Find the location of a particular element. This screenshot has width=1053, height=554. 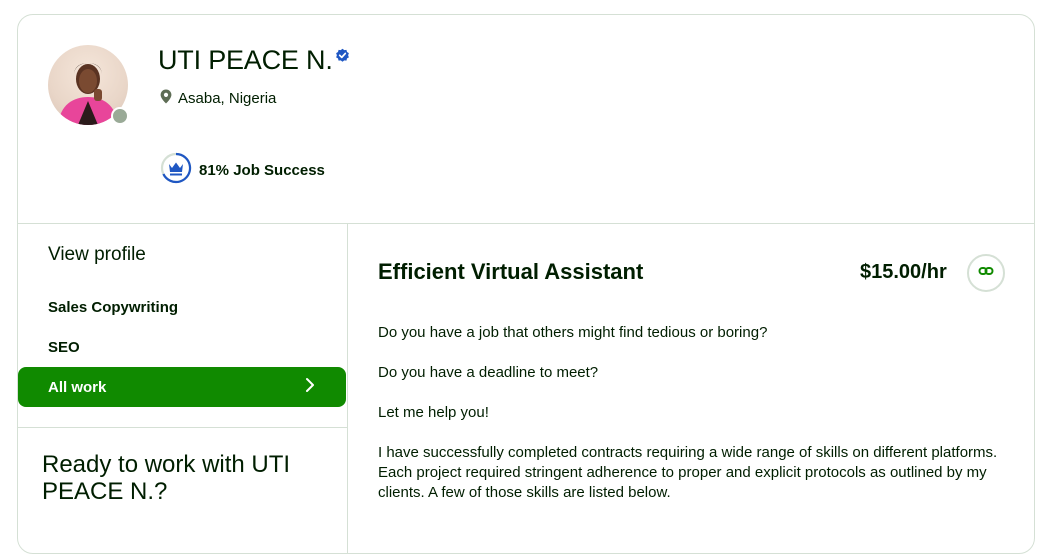

job-success-row: 81% Job Success is located at coordinates (242, 170).